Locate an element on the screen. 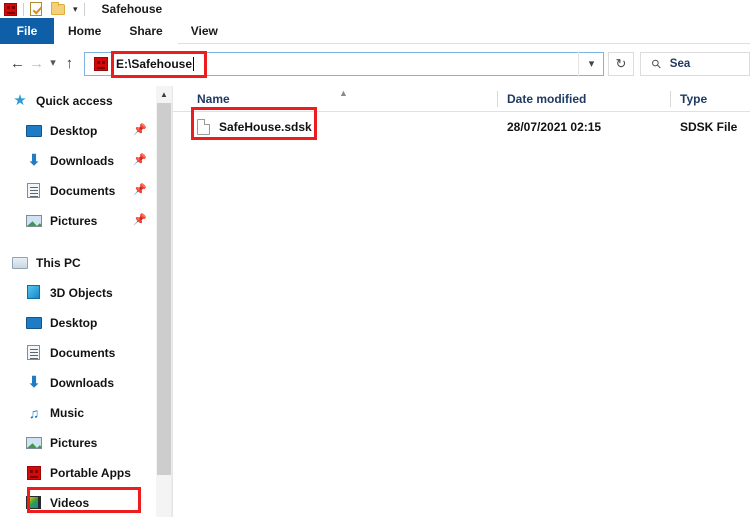 The image size is (750, 517). file-name: SafeHouse.sdsk is located at coordinates (265, 127).